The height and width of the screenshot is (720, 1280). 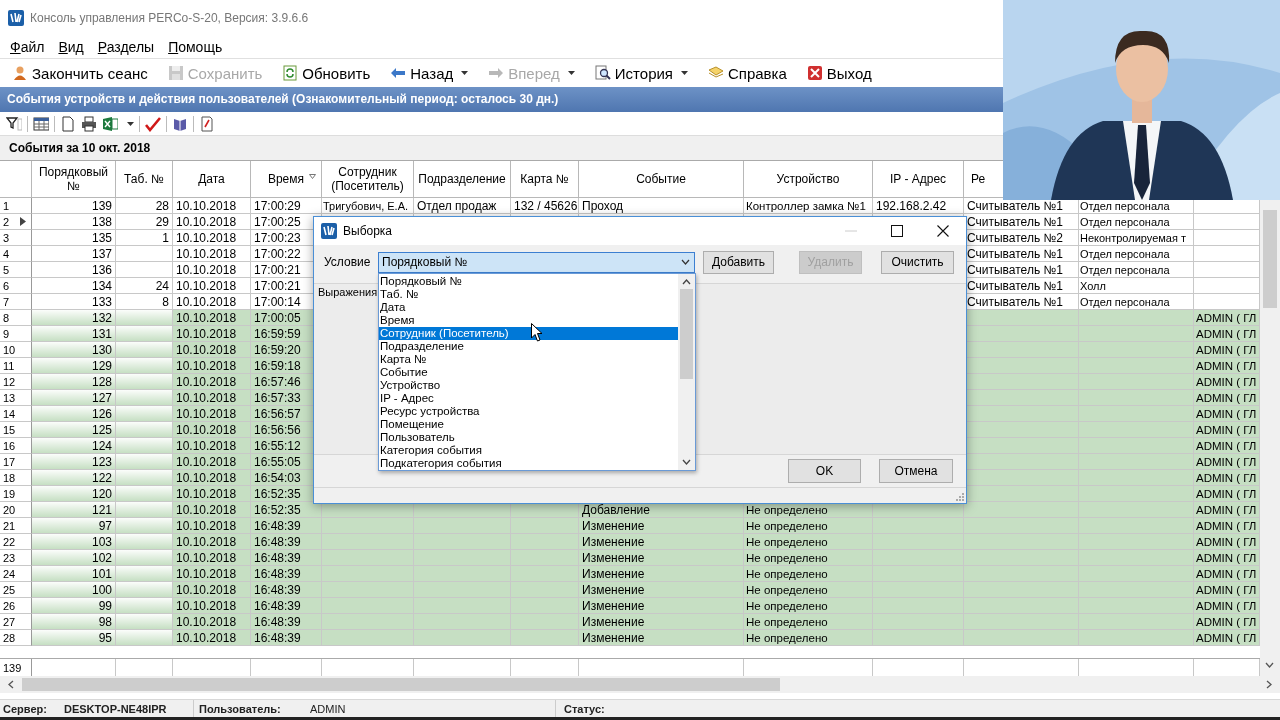 What do you see at coordinates (528, 320) in the screenshot?
I see `dropdown-option: Время` at bounding box center [528, 320].